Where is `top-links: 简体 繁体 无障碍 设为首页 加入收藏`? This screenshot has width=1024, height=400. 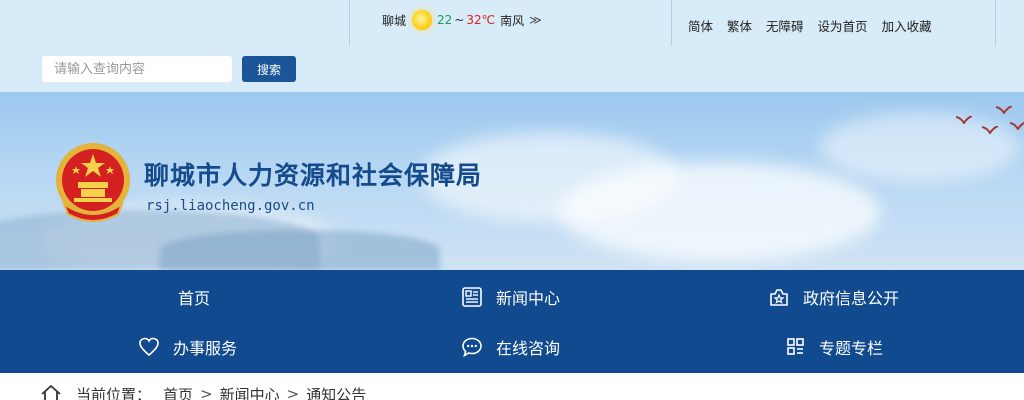 top-links: 简体 繁体 无障碍 设为首页 加入收藏 is located at coordinates (817, 25).